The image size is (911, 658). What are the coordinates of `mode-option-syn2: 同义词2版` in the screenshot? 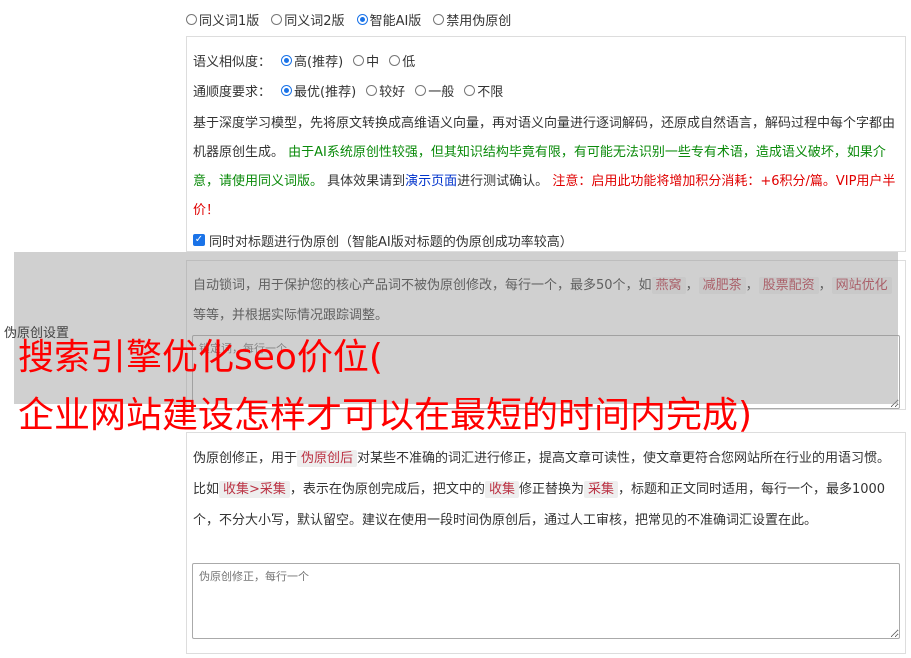 It's located at (308, 19).